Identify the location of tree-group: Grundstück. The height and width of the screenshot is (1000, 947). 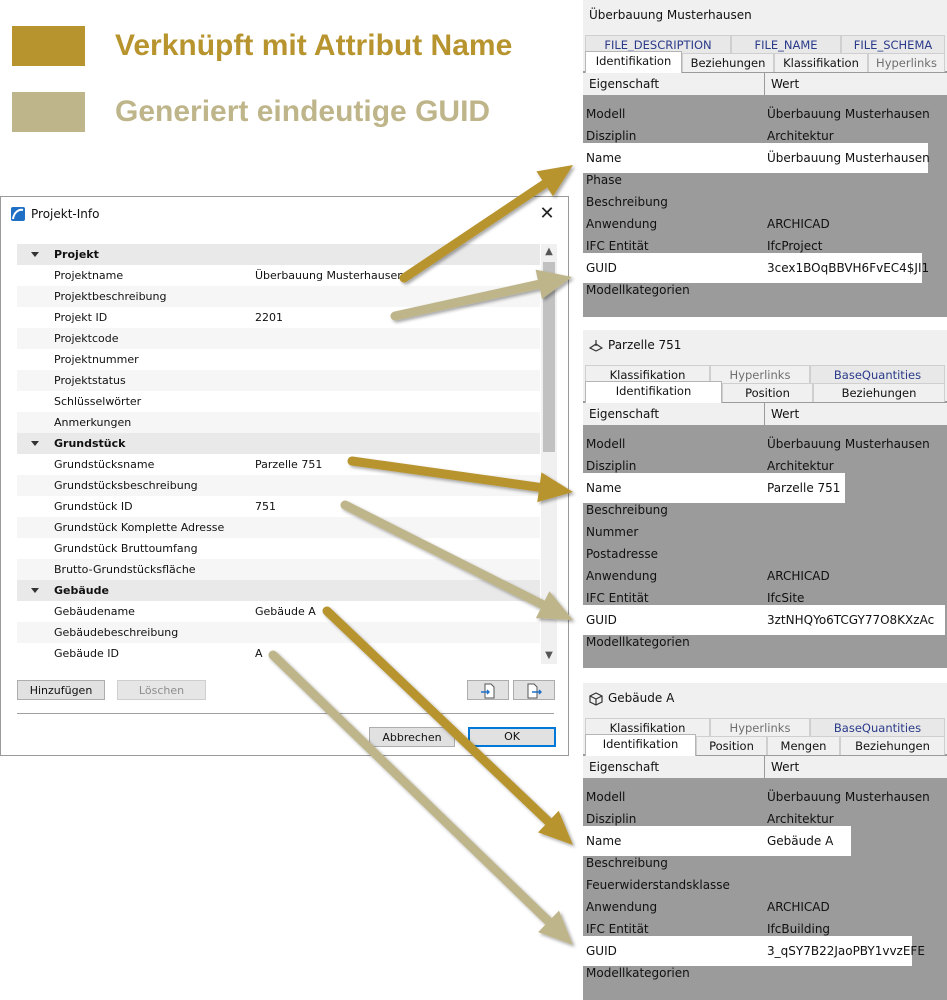
(278, 443).